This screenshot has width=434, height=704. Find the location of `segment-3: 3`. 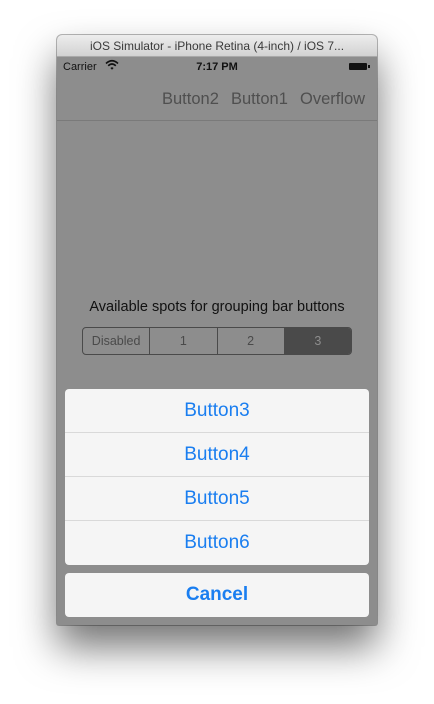

segment-3: 3 is located at coordinates (317, 341).